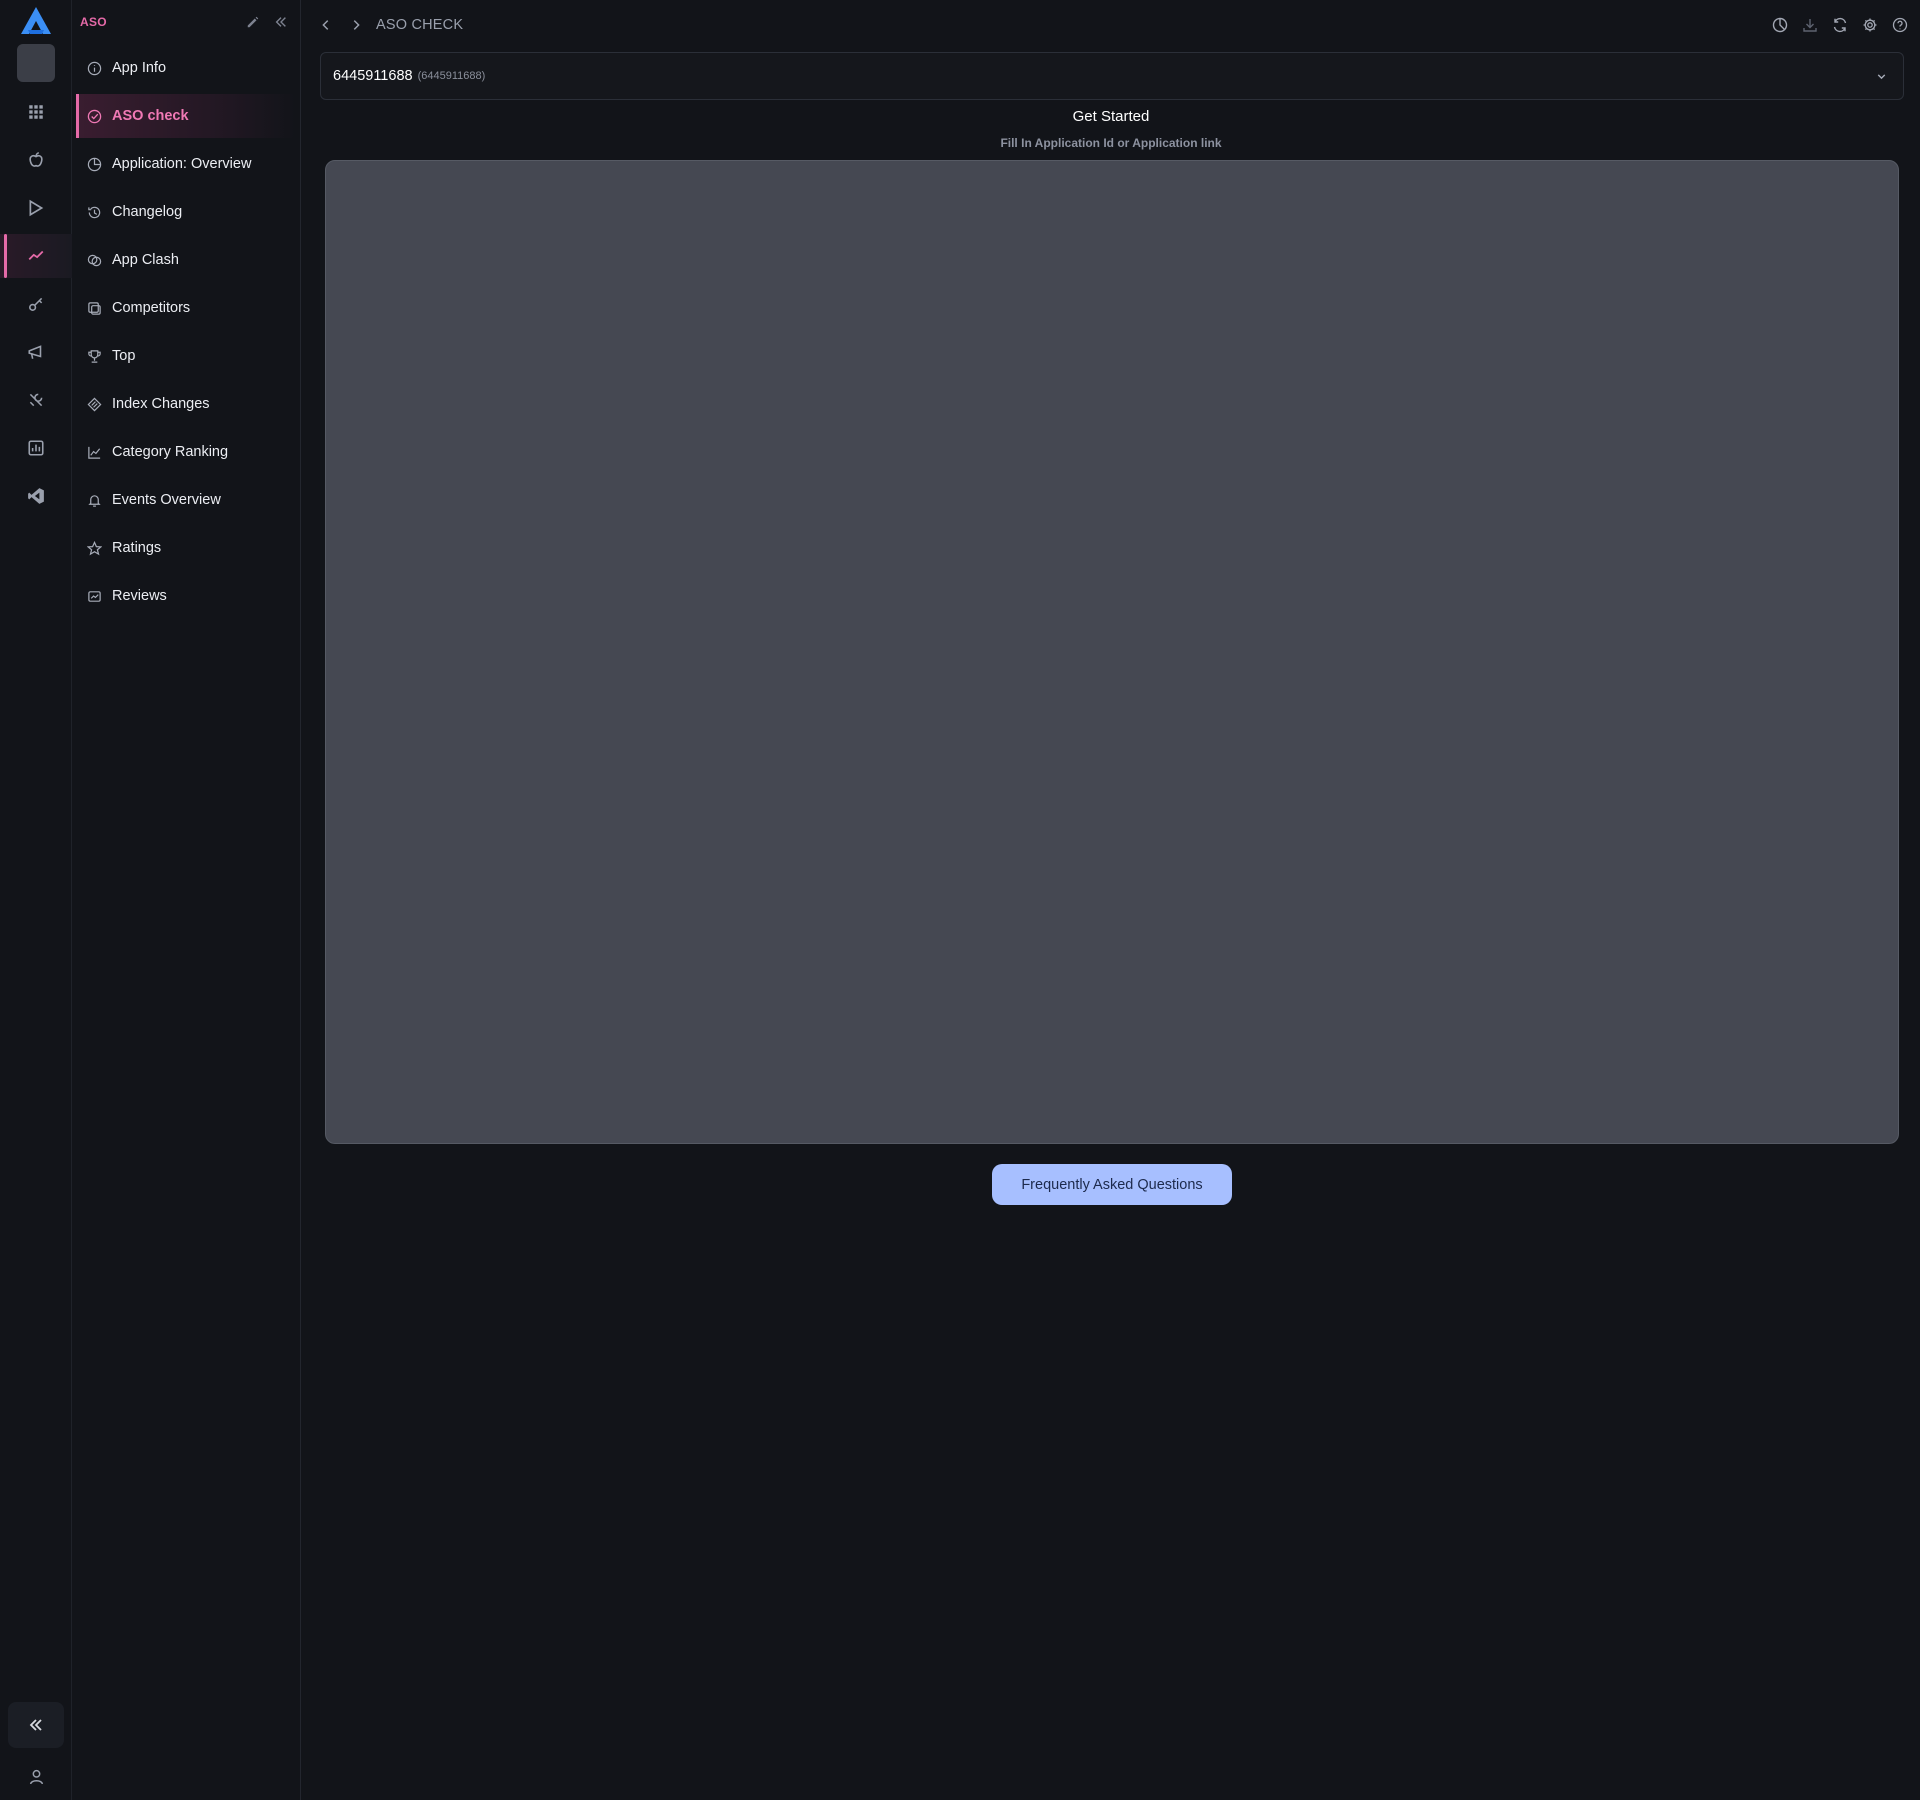 The width and height of the screenshot is (1920, 1800). What do you see at coordinates (94, 116) in the screenshot?
I see `check-circle-icon` at bounding box center [94, 116].